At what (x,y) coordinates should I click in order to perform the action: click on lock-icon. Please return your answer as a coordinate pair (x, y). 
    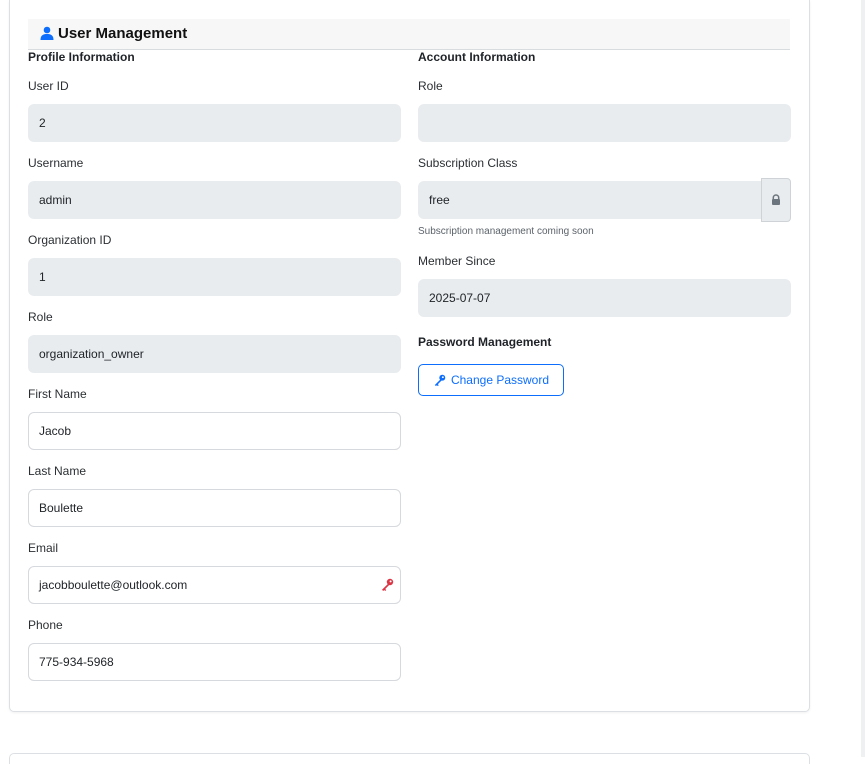
    Looking at the image, I should click on (776, 199).